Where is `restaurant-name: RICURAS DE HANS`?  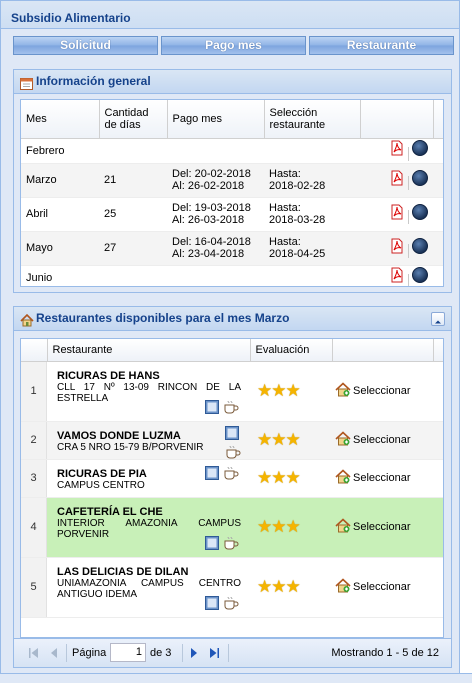
restaurant-name: RICURAS DE HANS is located at coordinates (108, 375).